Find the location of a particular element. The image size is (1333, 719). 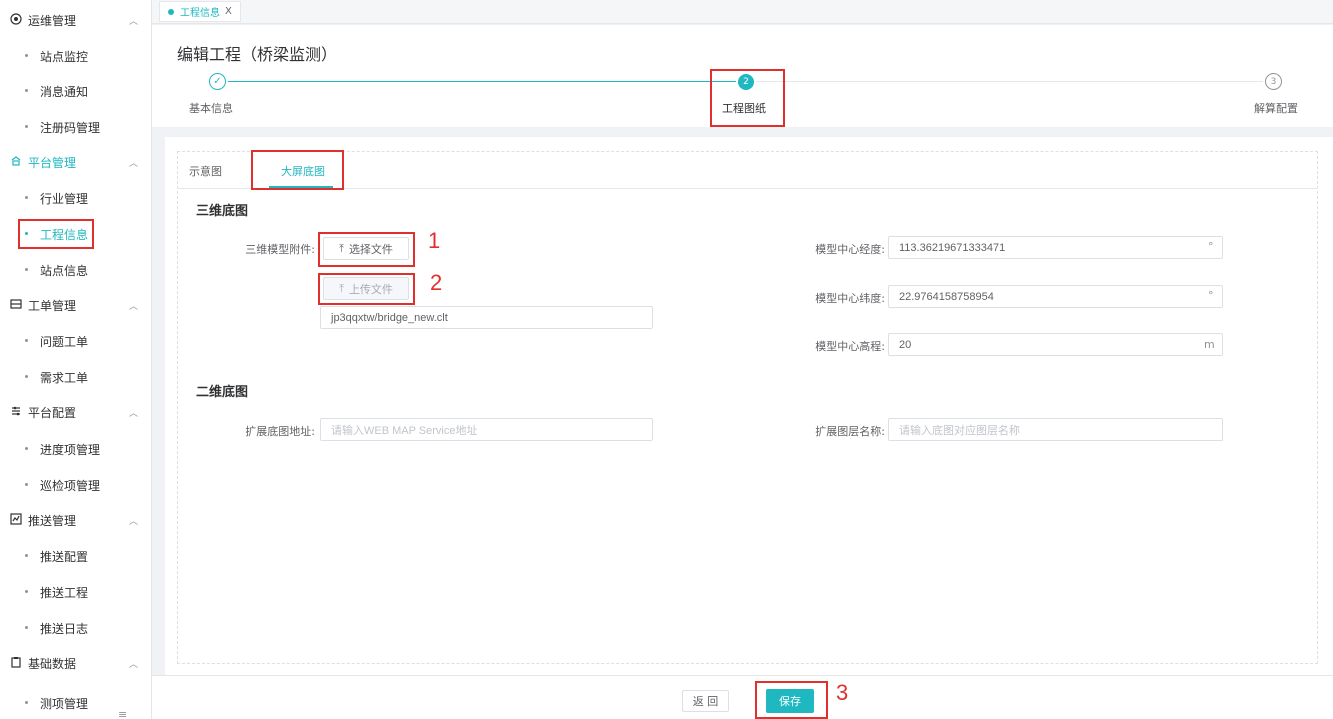

meter-unit: m is located at coordinates (1209, 344).